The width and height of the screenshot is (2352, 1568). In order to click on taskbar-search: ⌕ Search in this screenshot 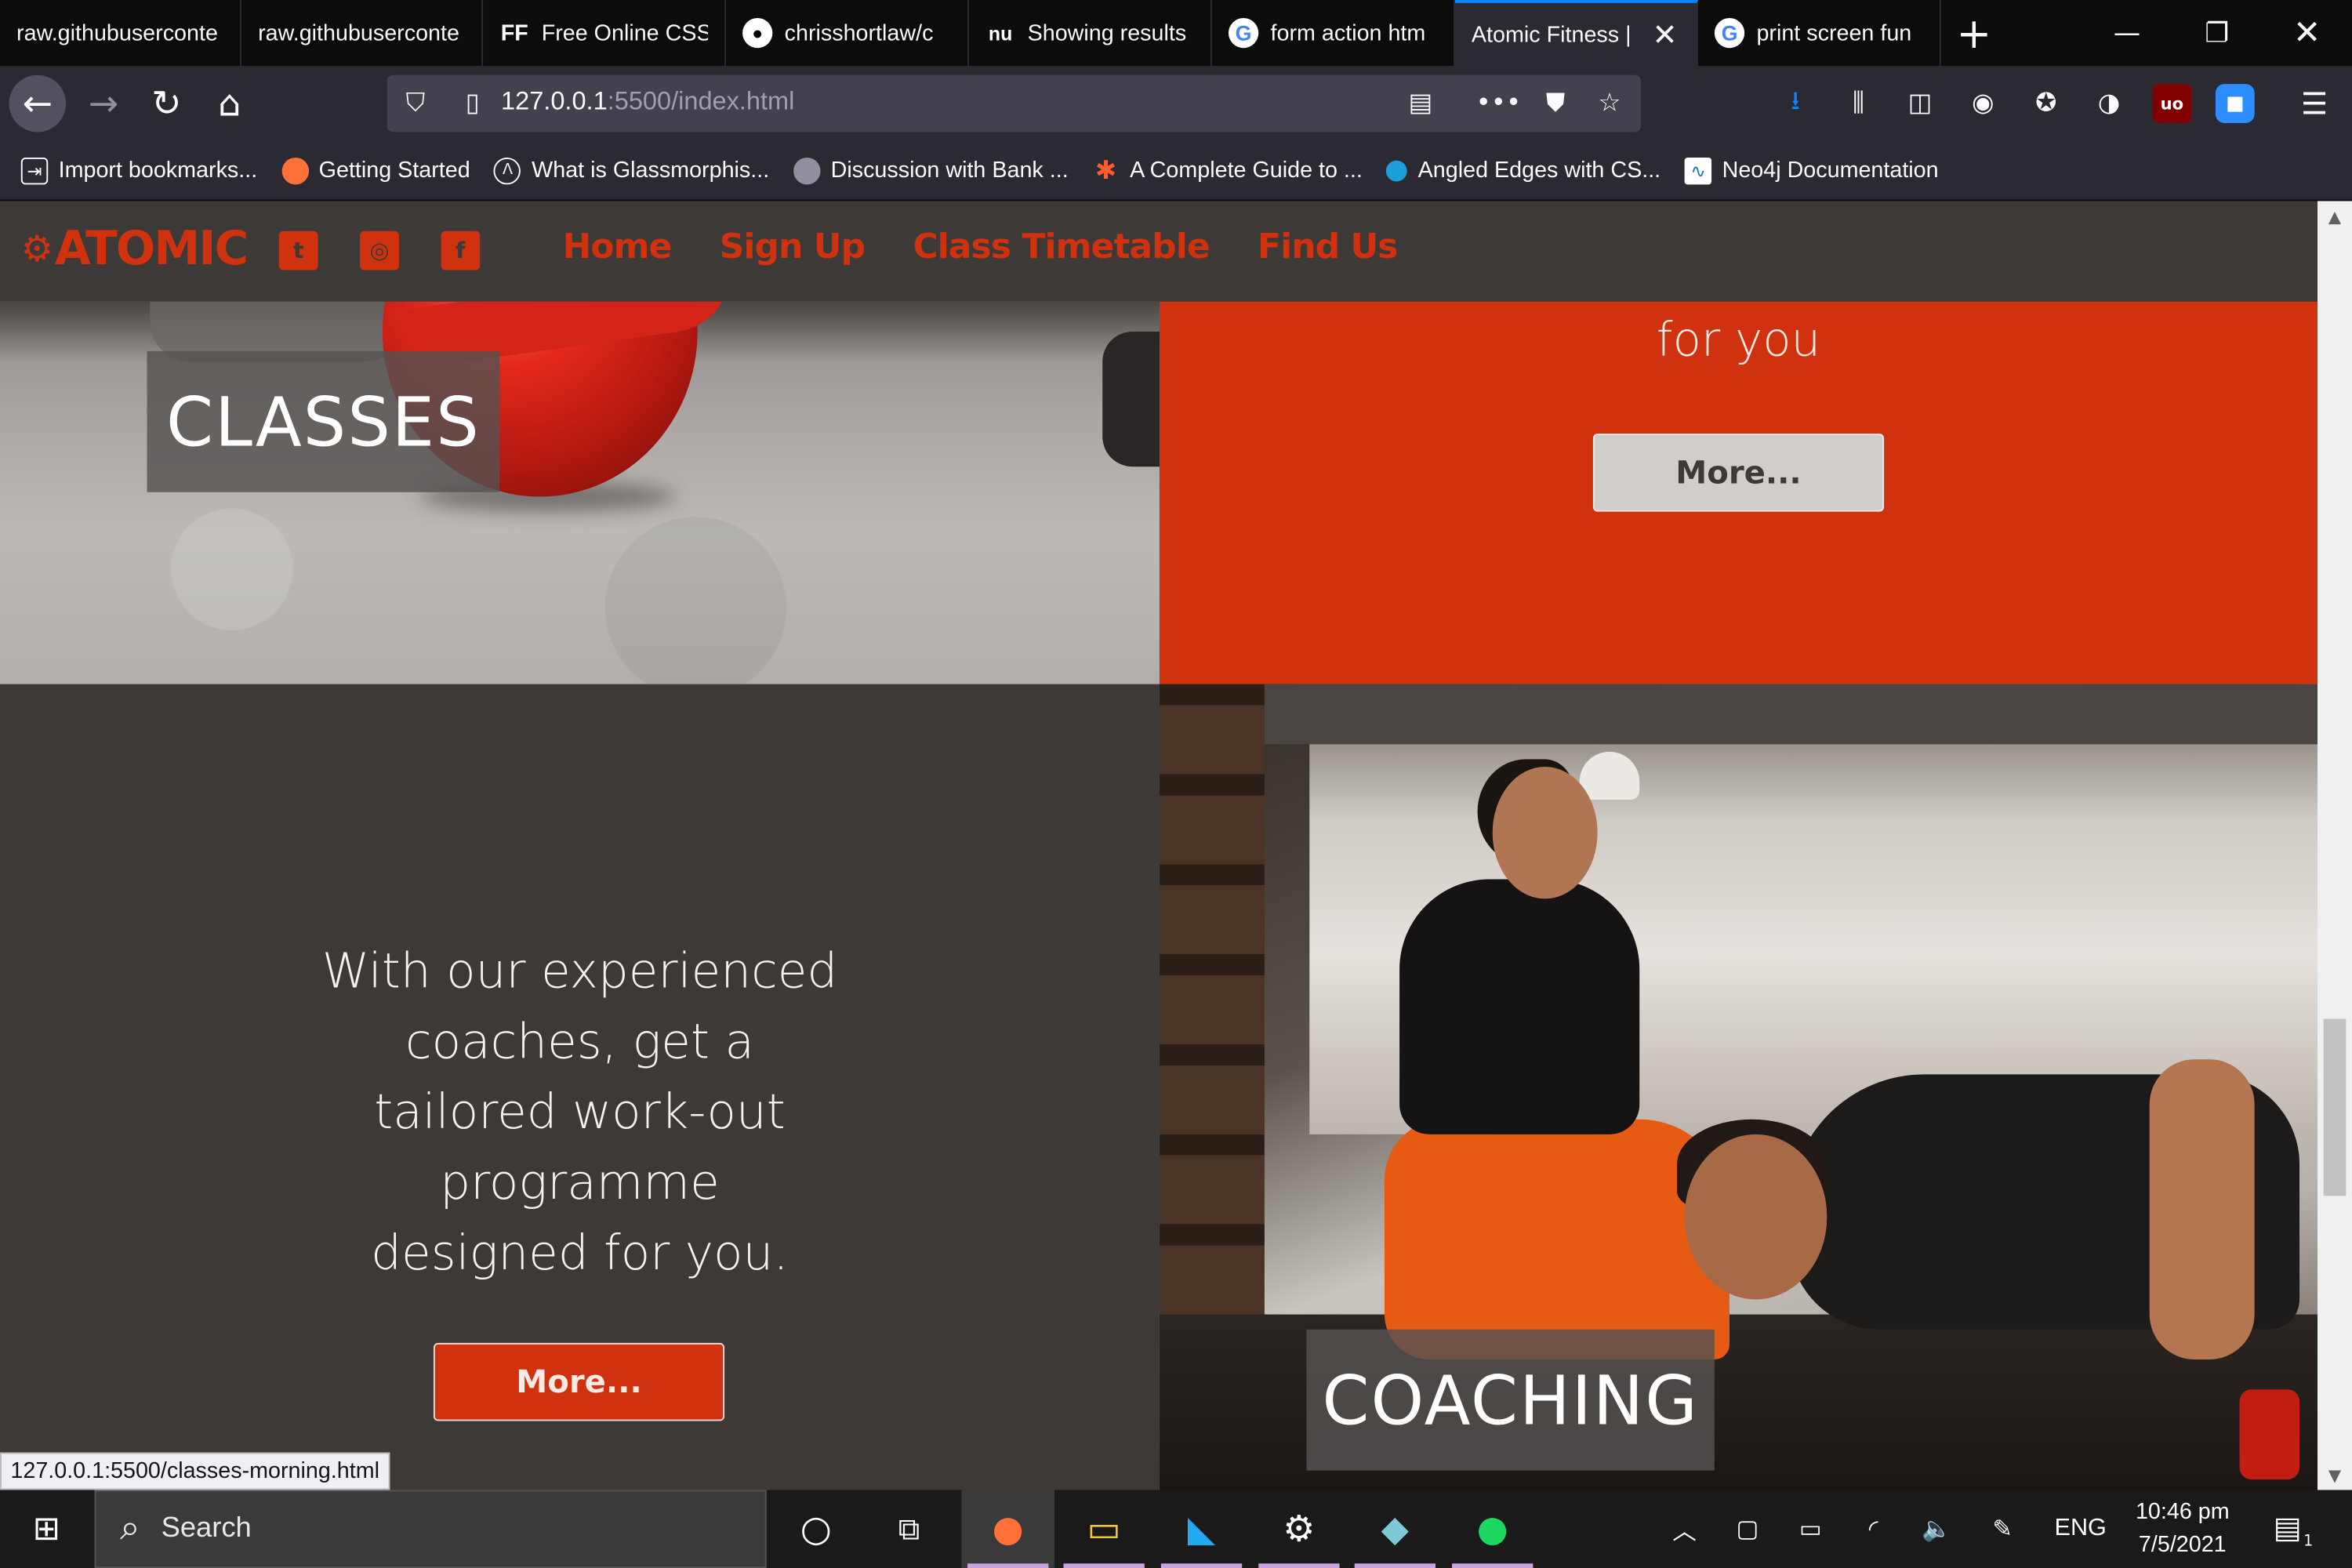, I will do `click(431, 1529)`.